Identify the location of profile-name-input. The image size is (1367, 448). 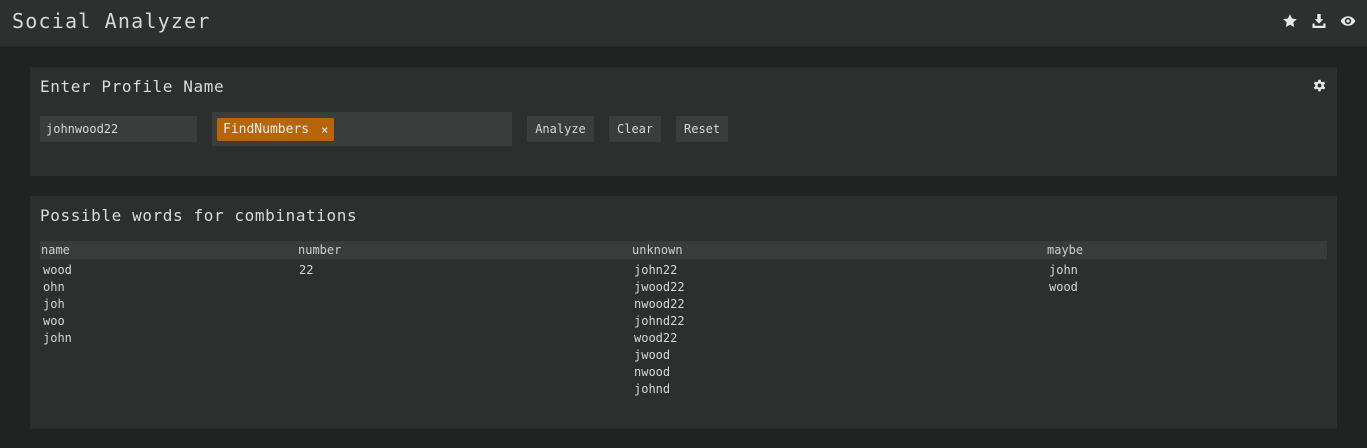
(118, 129).